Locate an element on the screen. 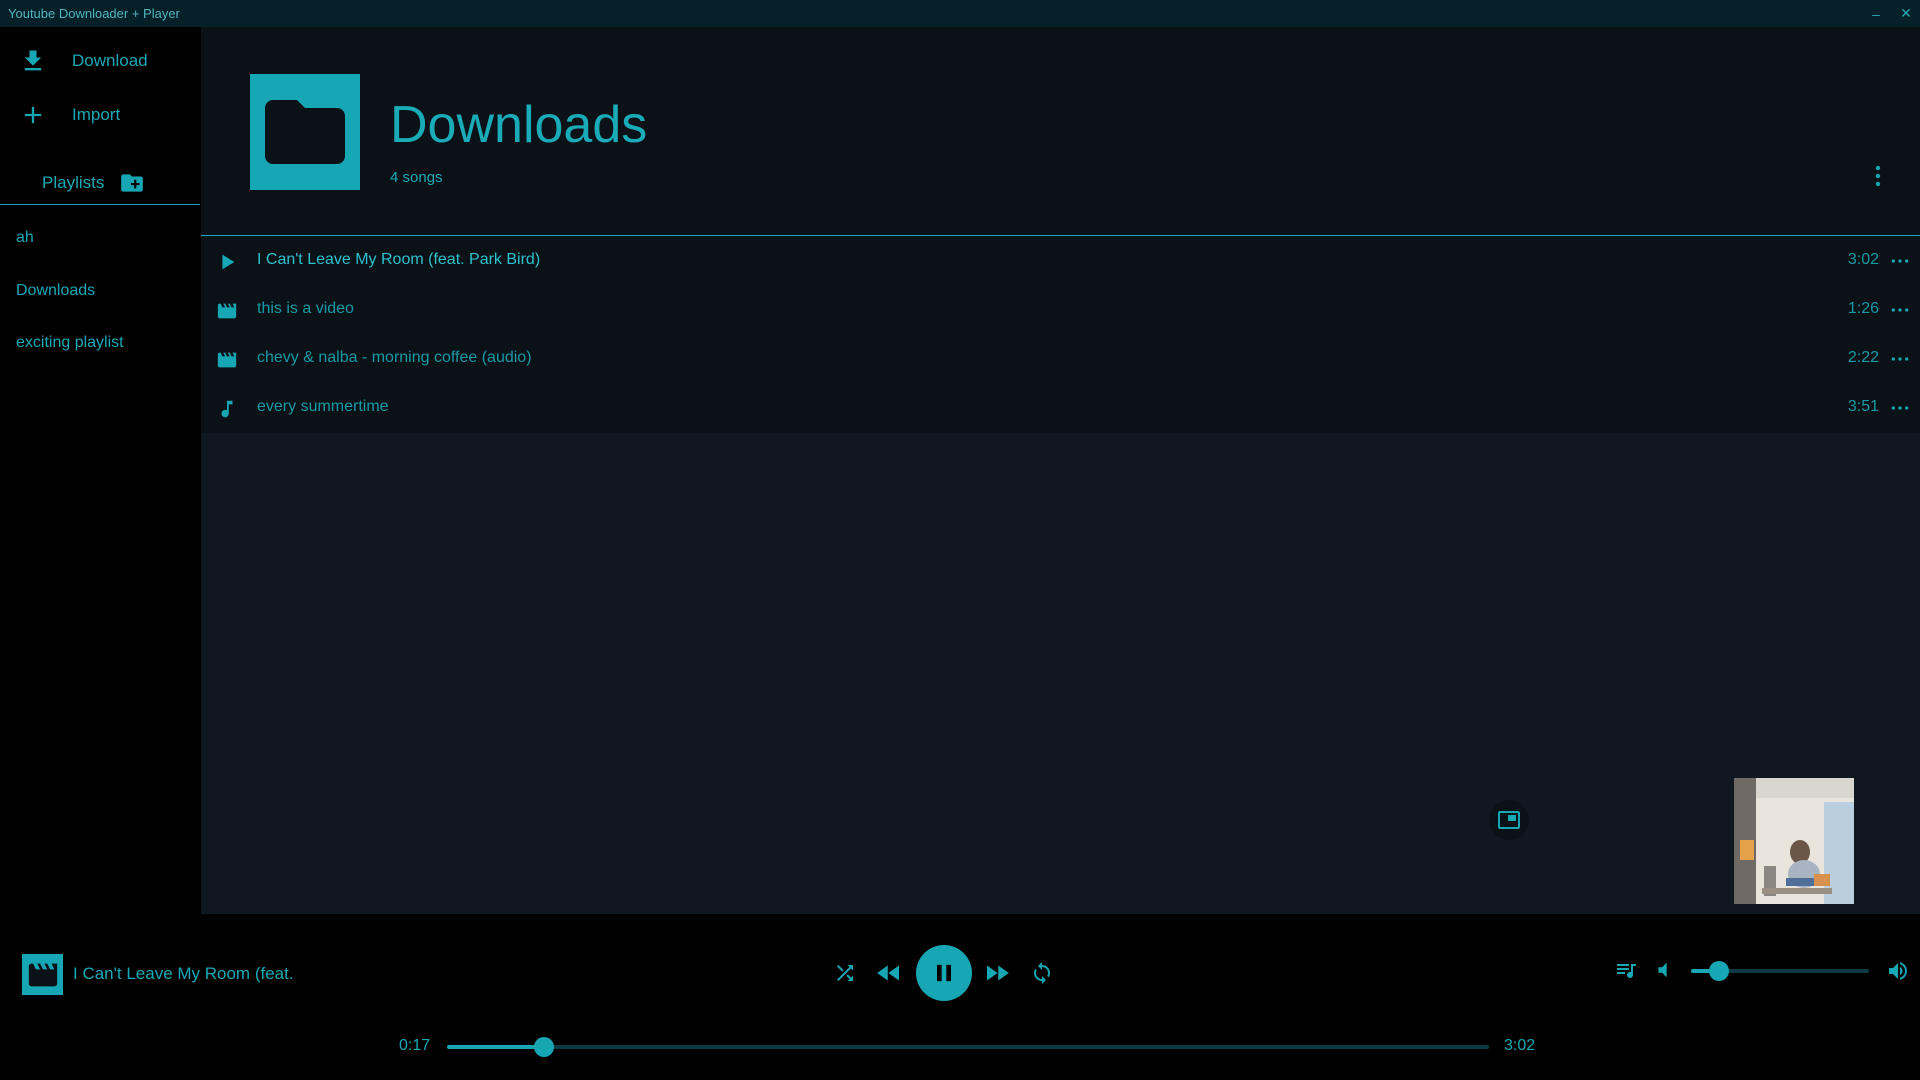 The height and width of the screenshot is (1080, 1920). volume-high-icon is located at coordinates (1898, 971).